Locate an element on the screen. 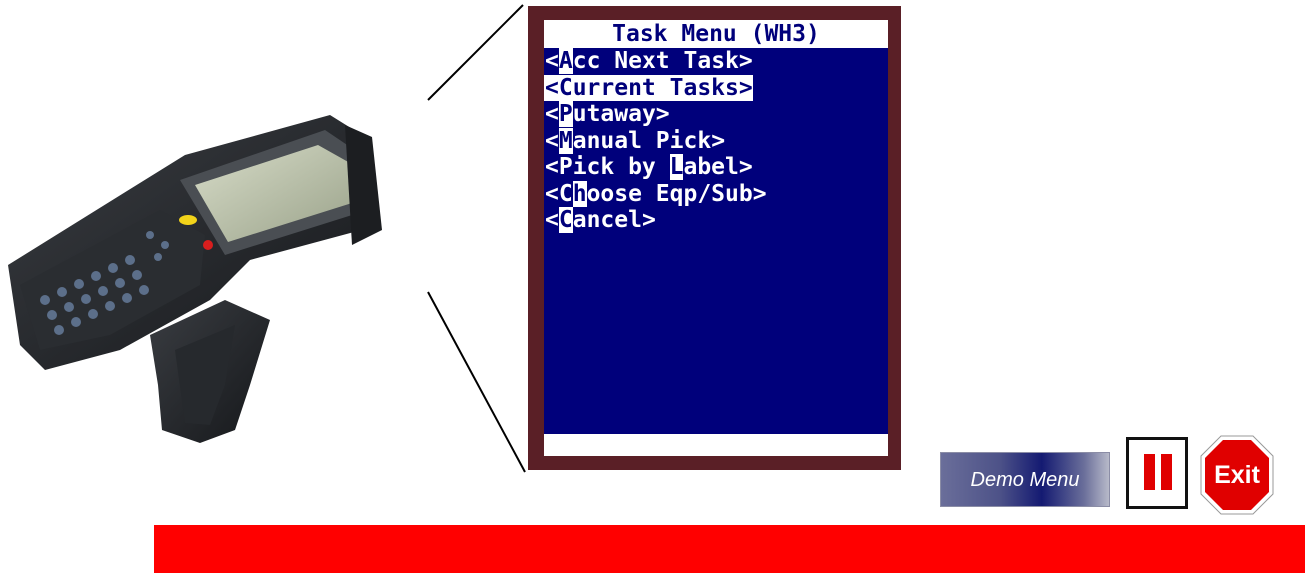 The image size is (1311, 573). menu-item-text: <Pick by is located at coordinates (607, 167).